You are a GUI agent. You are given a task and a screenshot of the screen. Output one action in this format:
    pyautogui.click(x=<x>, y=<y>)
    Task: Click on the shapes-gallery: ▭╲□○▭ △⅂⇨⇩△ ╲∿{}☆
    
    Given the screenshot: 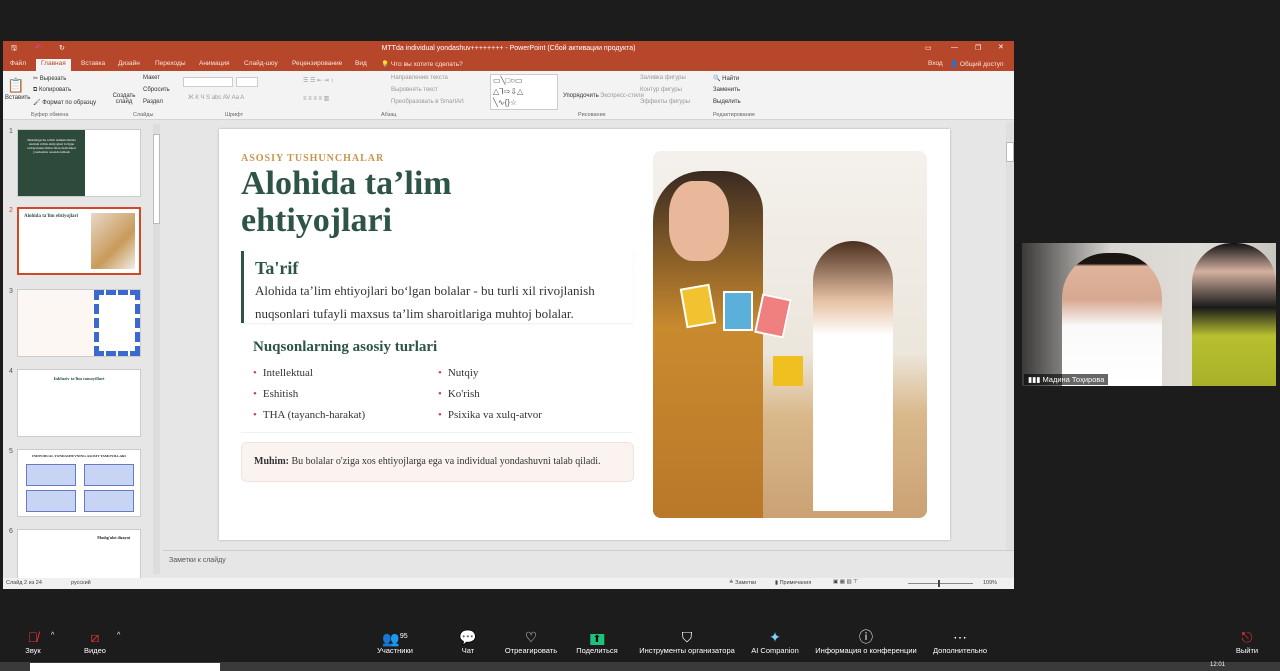 What is the action you would take?
    pyautogui.click(x=524, y=92)
    